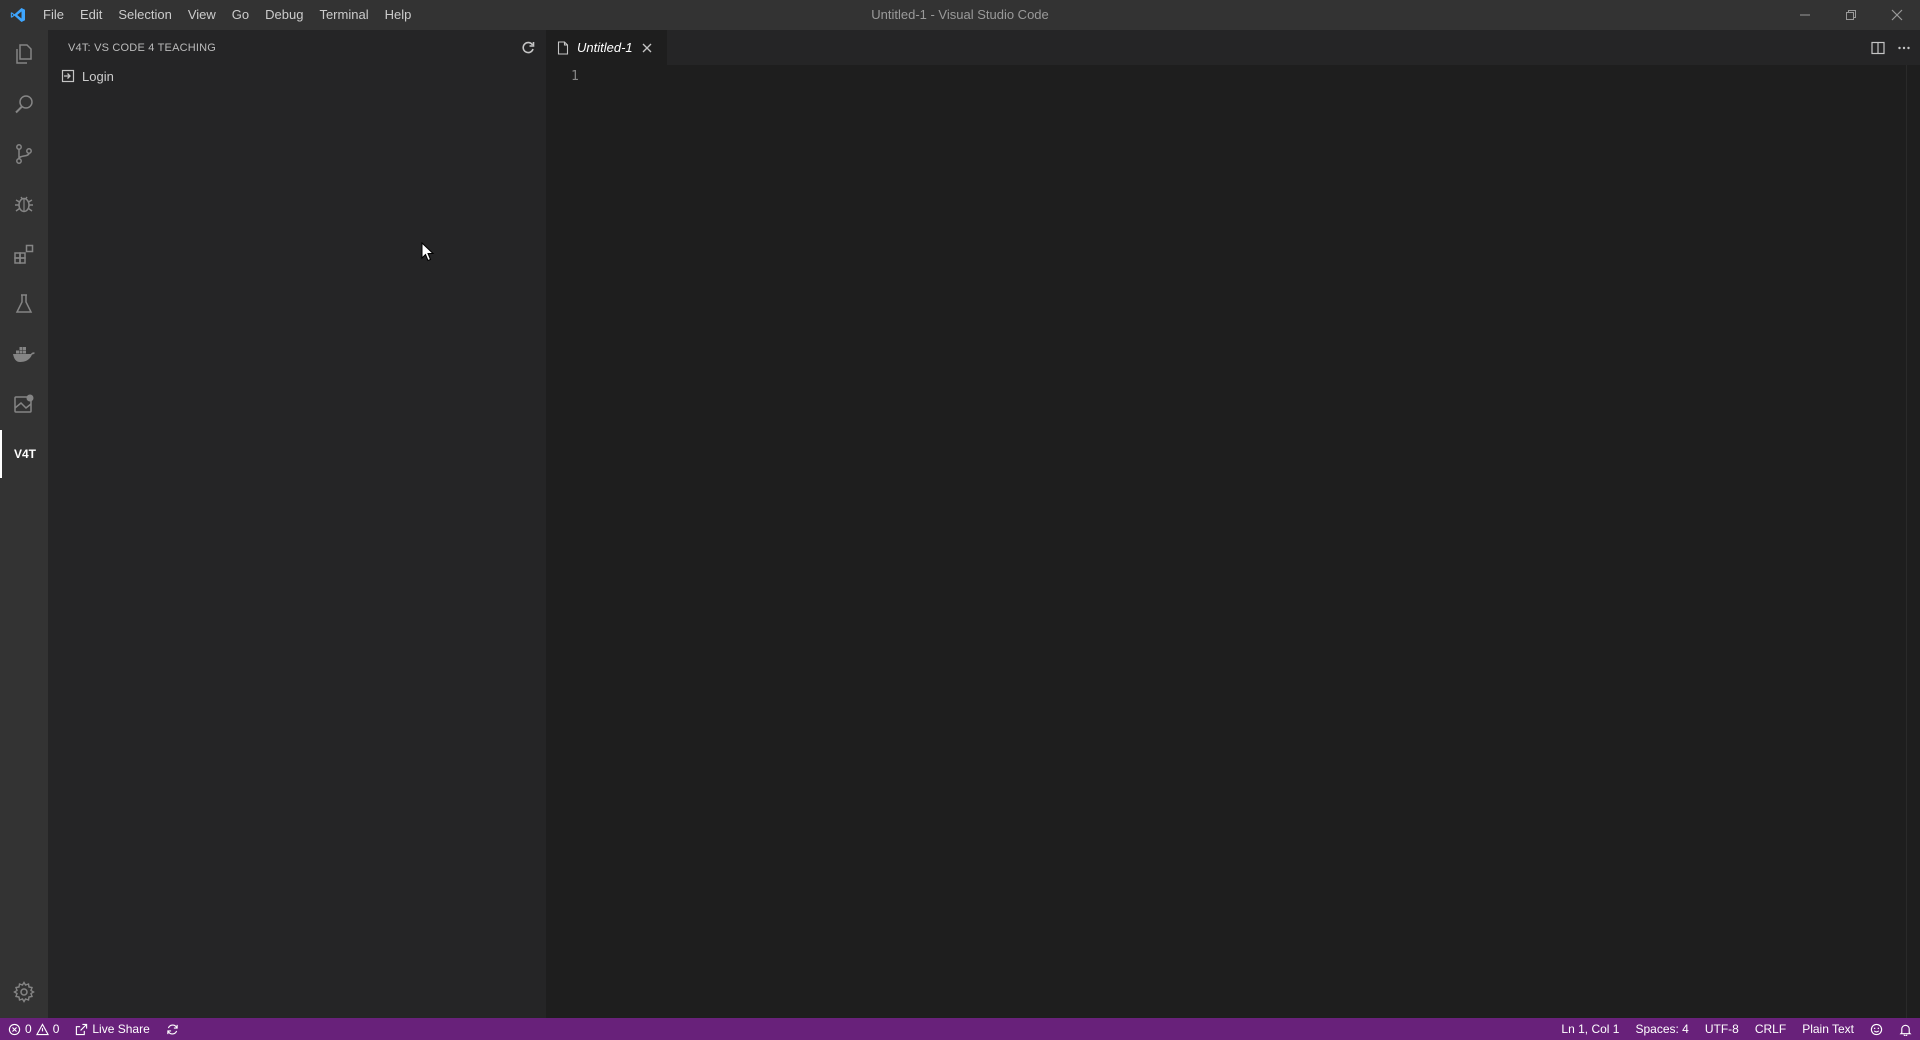 The height and width of the screenshot is (1040, 1920). Describe the element at coordinates (1590, 1029) in the screenshot. I see `cursor-position: Ln 1, Col 1` at that location.